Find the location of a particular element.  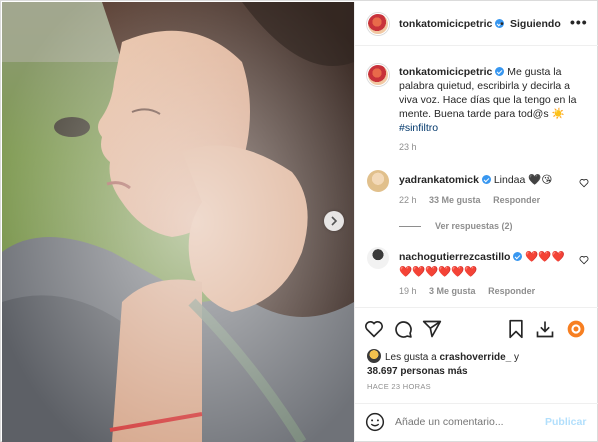

liker-avatar is located at coordinates (374, 356).